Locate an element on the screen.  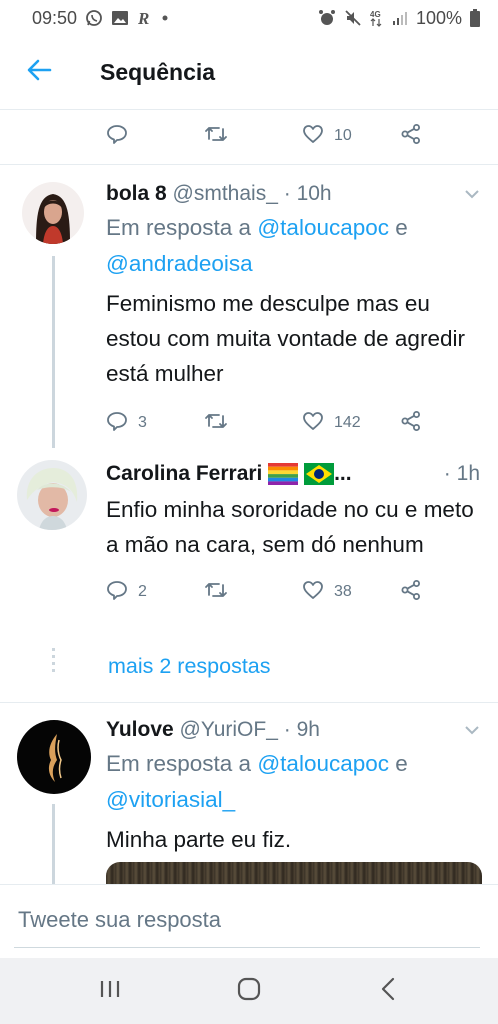
like-button: 10 is located at coordinates (351, 136).